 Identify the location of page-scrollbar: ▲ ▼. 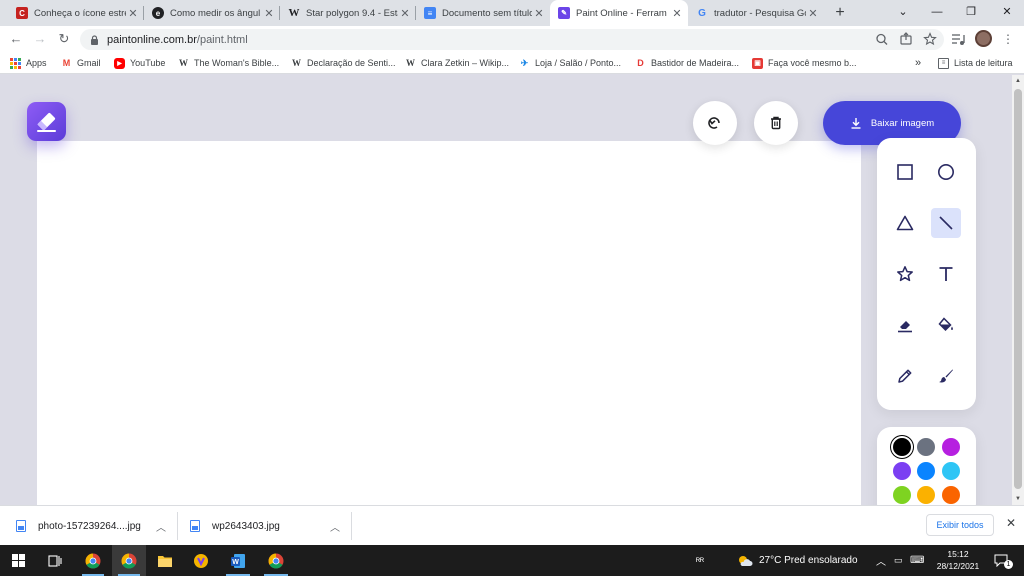
(1018, 290).